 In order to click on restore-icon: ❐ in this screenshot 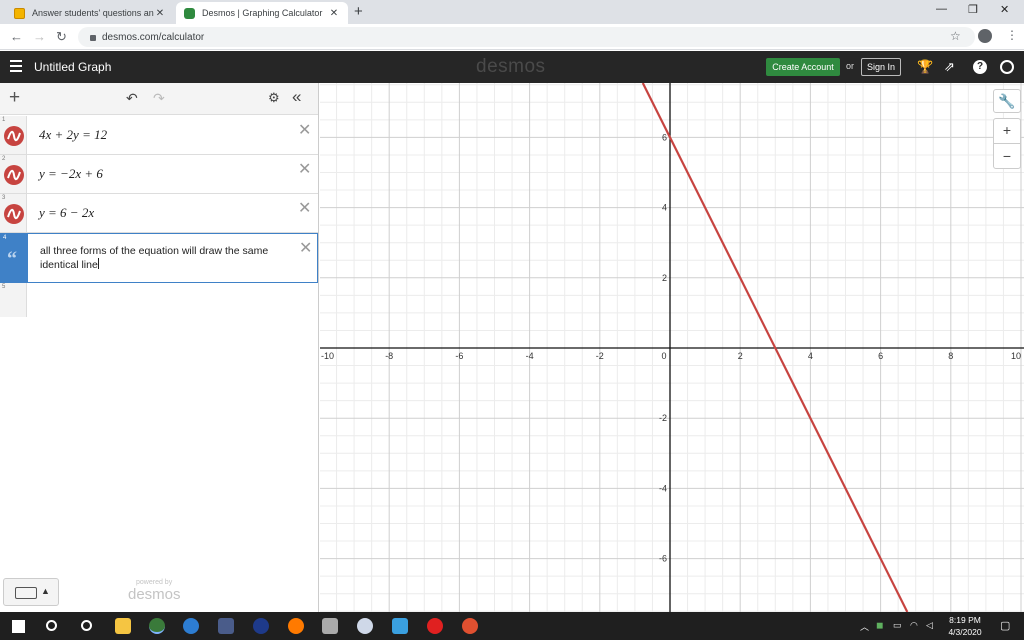, I will do `click(973, 9)`.